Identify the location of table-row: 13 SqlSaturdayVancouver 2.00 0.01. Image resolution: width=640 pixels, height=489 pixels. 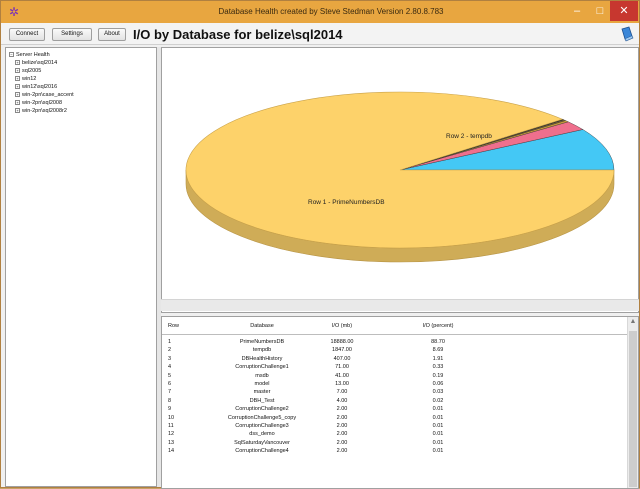
(395, 443).